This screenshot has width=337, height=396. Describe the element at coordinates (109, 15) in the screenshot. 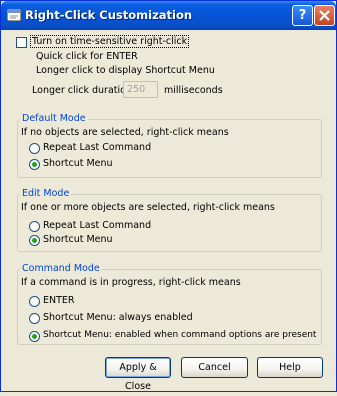

I see `window-title: Right-Click Customization` at that location.